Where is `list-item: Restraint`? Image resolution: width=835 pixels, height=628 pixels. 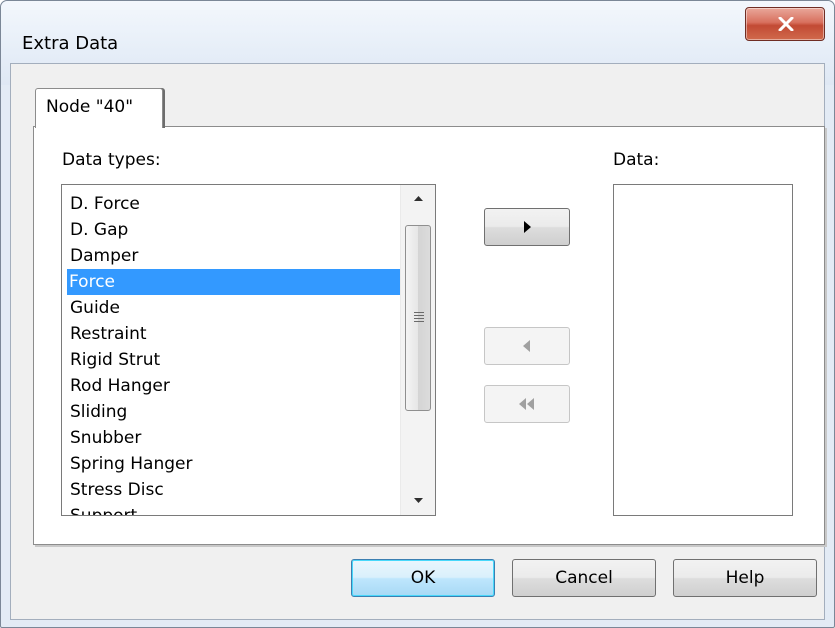
list-item: Restraint is located at coordinates (107, 334).